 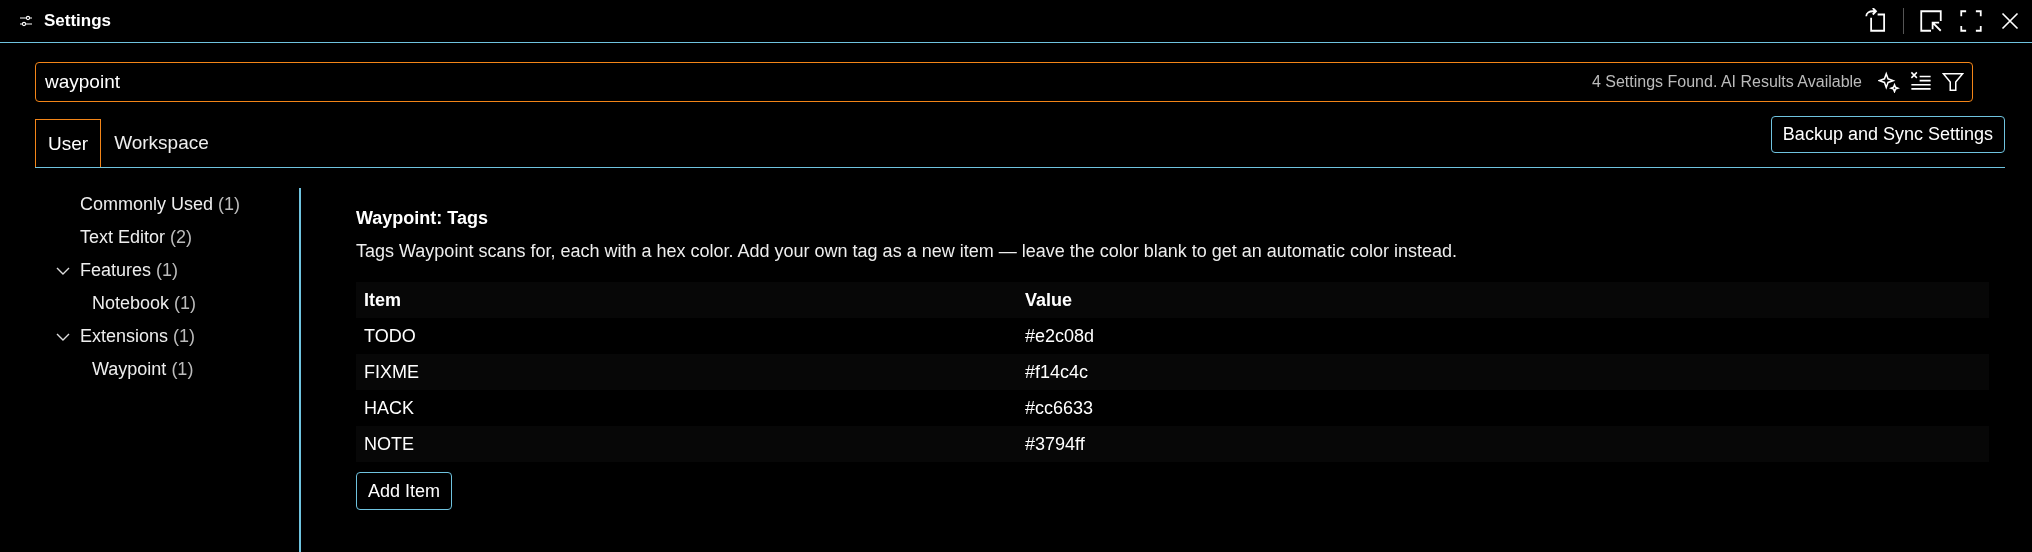 What do you see at coordinates (907, 251) in the screenshot?
I see `setting-description: Tags Waypoint scans for, each with a hex color. Add your own tag as a new item — leave the color blank to get an automatic color instead.` at bounding box center [907, 251].